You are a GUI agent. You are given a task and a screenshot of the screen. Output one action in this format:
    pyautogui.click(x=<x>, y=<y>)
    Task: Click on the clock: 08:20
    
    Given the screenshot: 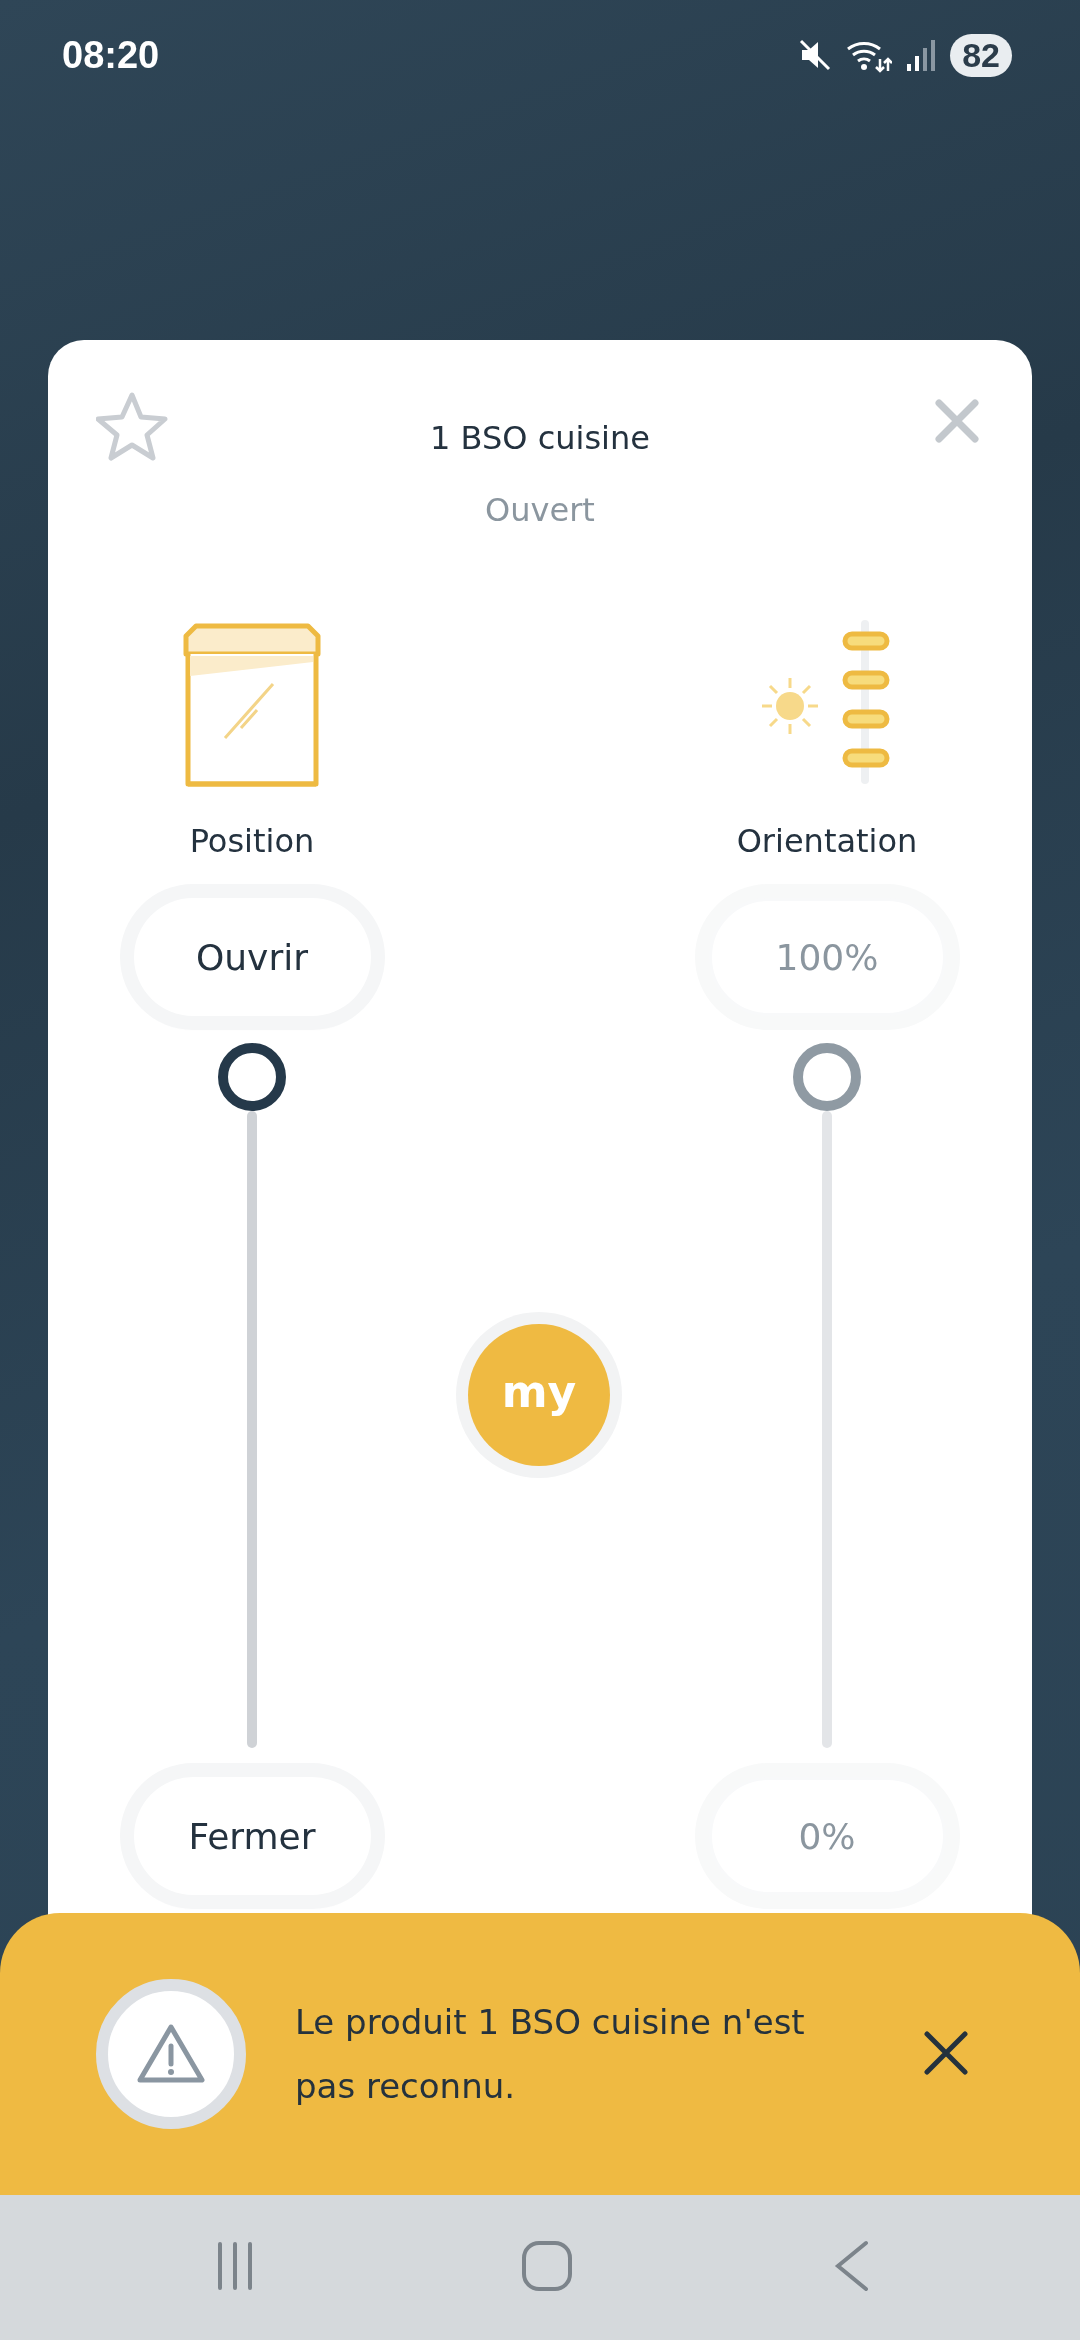 What is the action you would take?
    pyautogui.click(x=111, y=55)
    